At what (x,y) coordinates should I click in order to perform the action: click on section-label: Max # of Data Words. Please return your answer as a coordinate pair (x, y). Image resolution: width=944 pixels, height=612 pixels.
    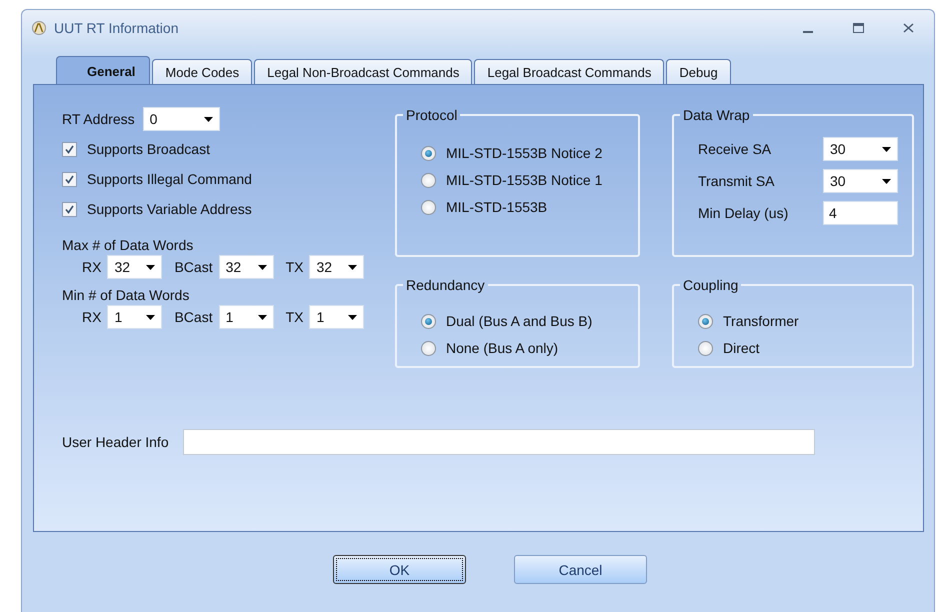
    Looking at the image, I should click on (128, 245).